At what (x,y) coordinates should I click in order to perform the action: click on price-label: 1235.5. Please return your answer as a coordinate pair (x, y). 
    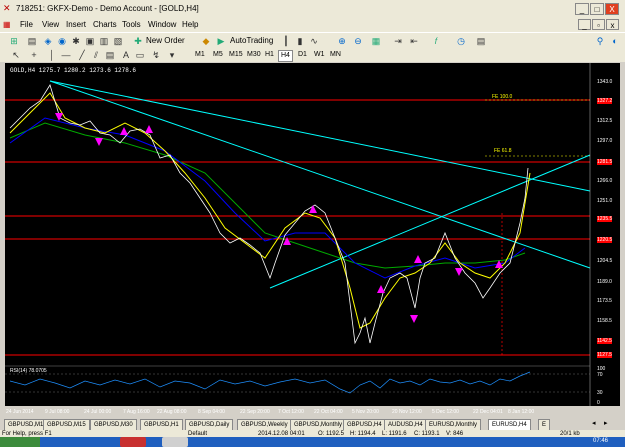
    Looking at the image, I should click on (605, 219).